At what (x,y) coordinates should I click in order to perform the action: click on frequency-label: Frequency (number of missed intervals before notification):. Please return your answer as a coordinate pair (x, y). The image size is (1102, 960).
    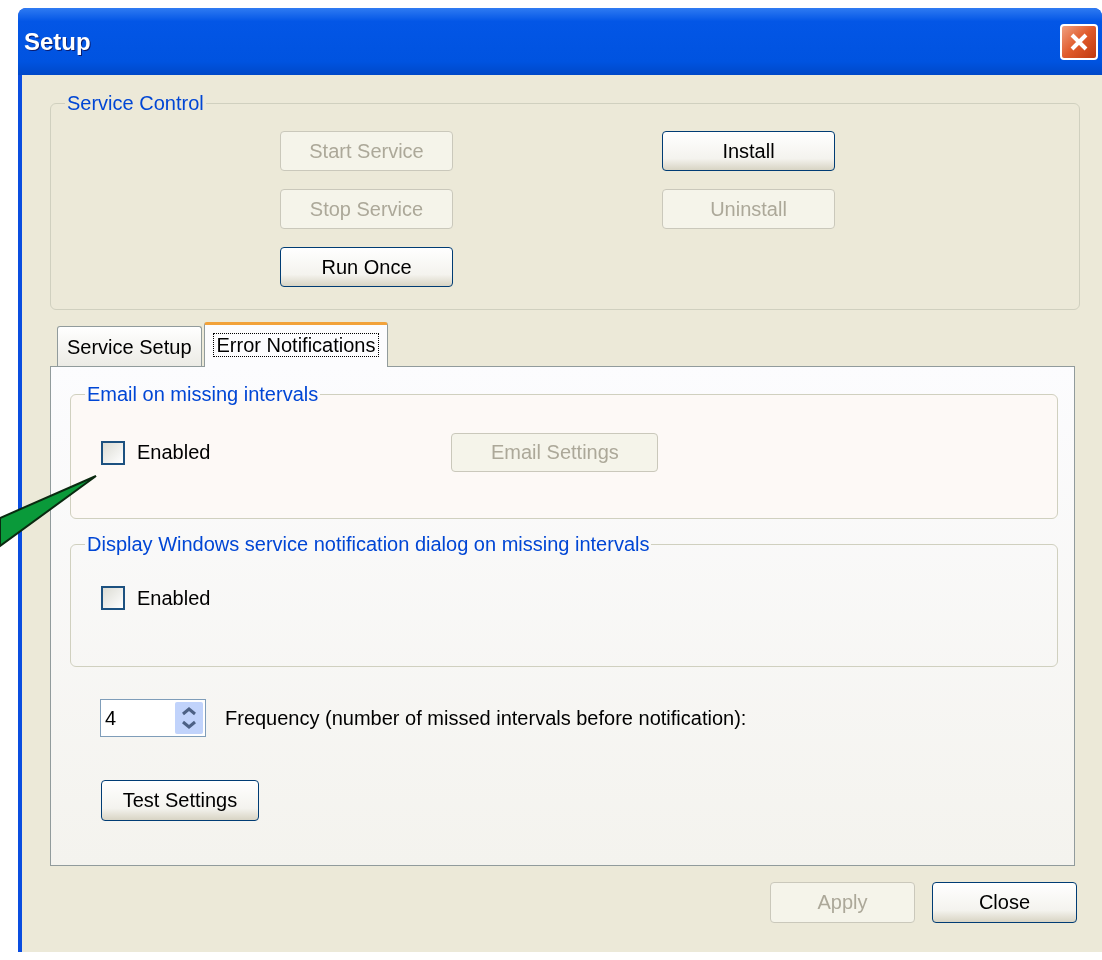
    Looking at the image, I should click on (486, 718).